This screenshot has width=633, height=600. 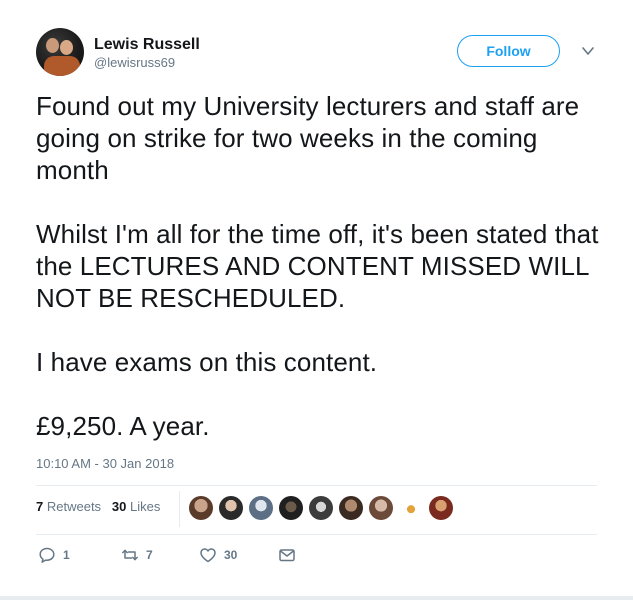 I want to click on tweet-timestamp: 10:10 AM - 30 Jan 2018, so click(x=105, y=463).